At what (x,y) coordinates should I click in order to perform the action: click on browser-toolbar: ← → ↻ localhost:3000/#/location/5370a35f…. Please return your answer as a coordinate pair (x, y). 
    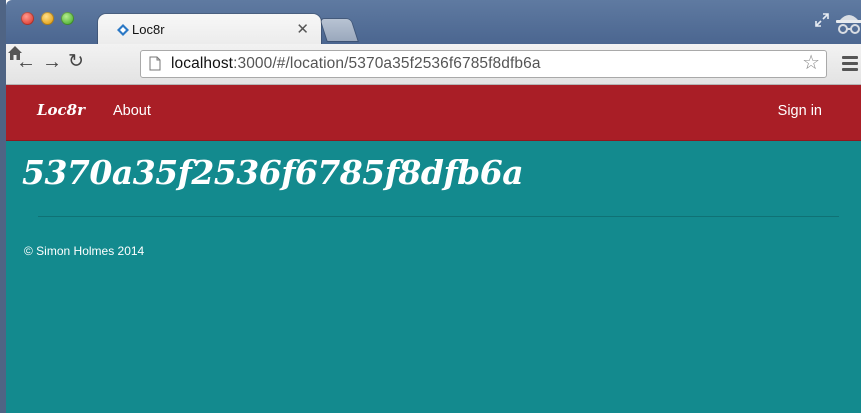
    Looking at the image, I should click on (433, 64).